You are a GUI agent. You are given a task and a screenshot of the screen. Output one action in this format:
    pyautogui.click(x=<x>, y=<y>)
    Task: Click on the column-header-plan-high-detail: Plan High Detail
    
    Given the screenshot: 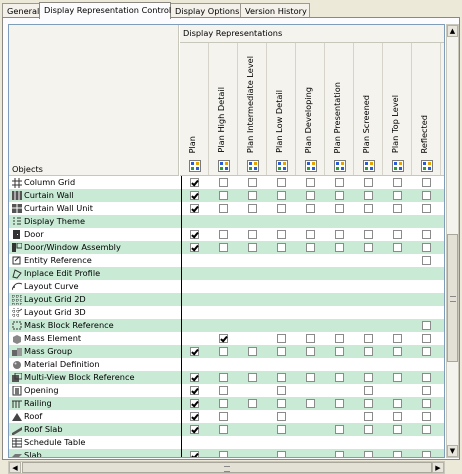 What is the action you would take?
    pyautogui.click(x=223, y=109)
    